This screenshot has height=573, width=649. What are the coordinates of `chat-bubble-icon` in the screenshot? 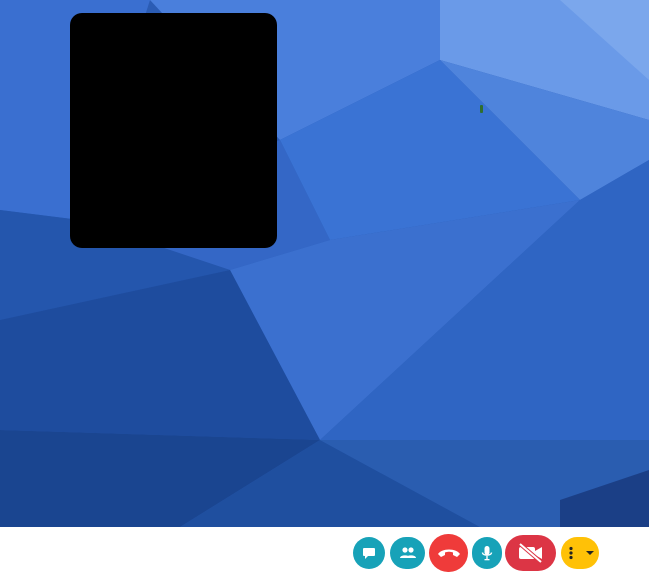 It's located at (369, 553).